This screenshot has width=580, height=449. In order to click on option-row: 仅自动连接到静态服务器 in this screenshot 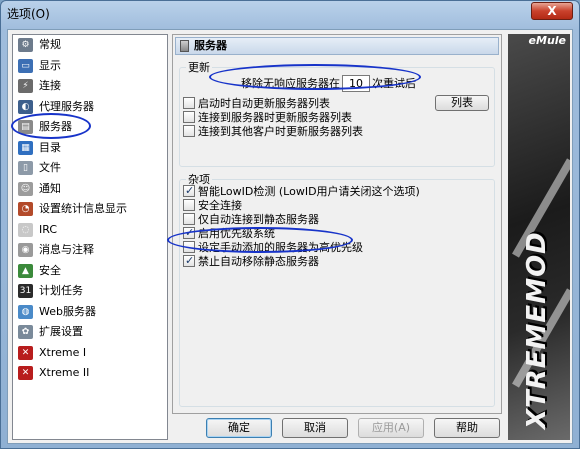, I will do `click(251, 220)`.